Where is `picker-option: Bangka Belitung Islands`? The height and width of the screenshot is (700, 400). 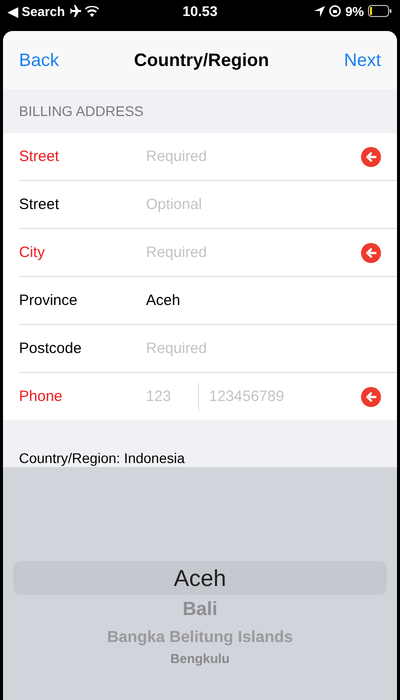
picker-option: Bangka Belitung Islands is located at coordinates (200, 638).